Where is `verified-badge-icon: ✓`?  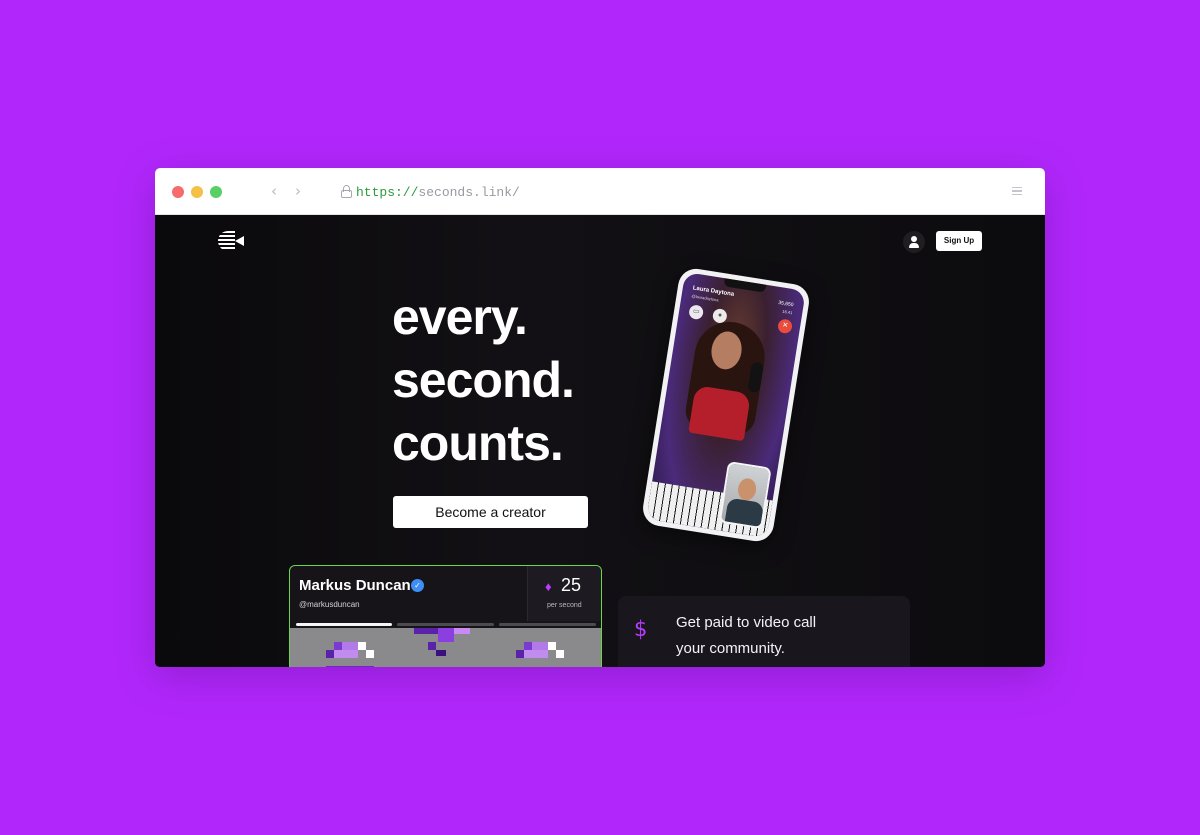
verified-badge-icon: ✓ is located at coordinates (417, 585).